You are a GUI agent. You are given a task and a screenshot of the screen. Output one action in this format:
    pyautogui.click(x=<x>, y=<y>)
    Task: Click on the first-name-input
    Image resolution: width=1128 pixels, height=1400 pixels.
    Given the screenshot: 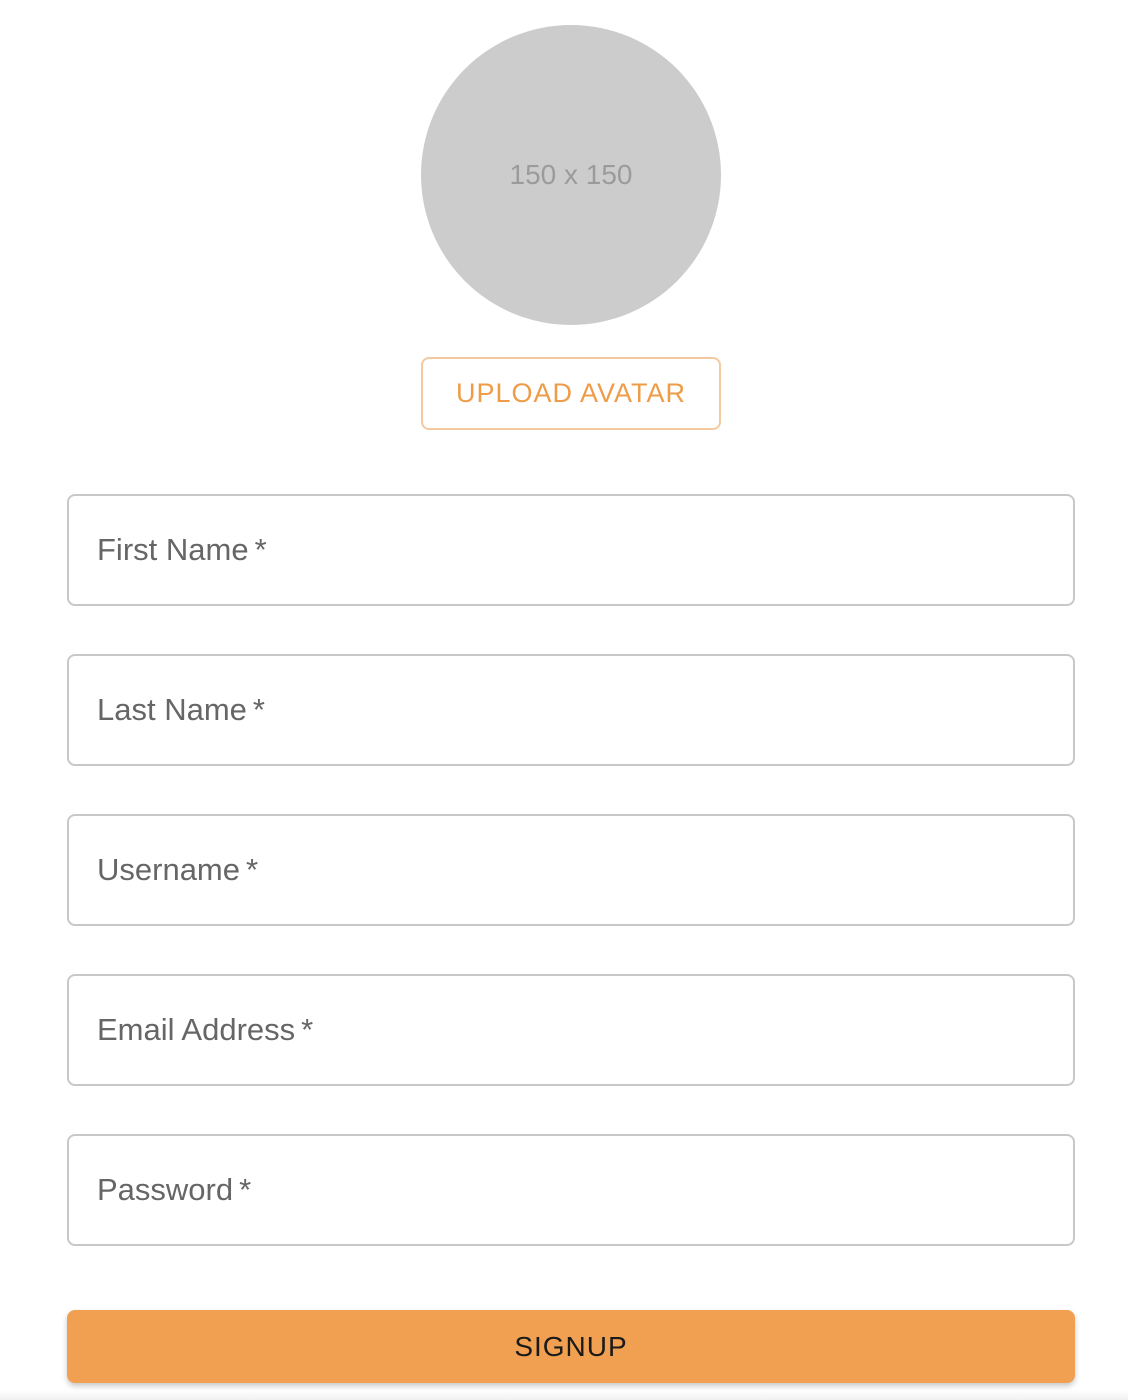 What is the action you would take?
    pyautogui.click(x=571, y=550)
    